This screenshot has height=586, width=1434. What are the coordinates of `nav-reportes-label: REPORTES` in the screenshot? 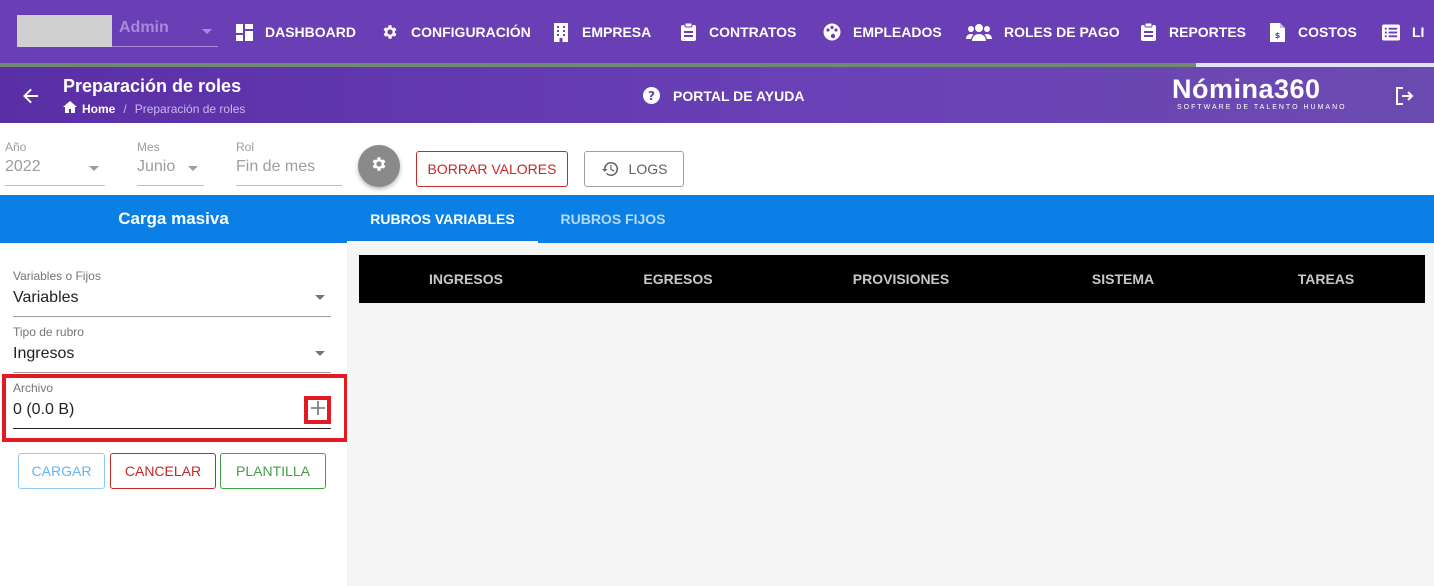 It's located at (1208, 32).